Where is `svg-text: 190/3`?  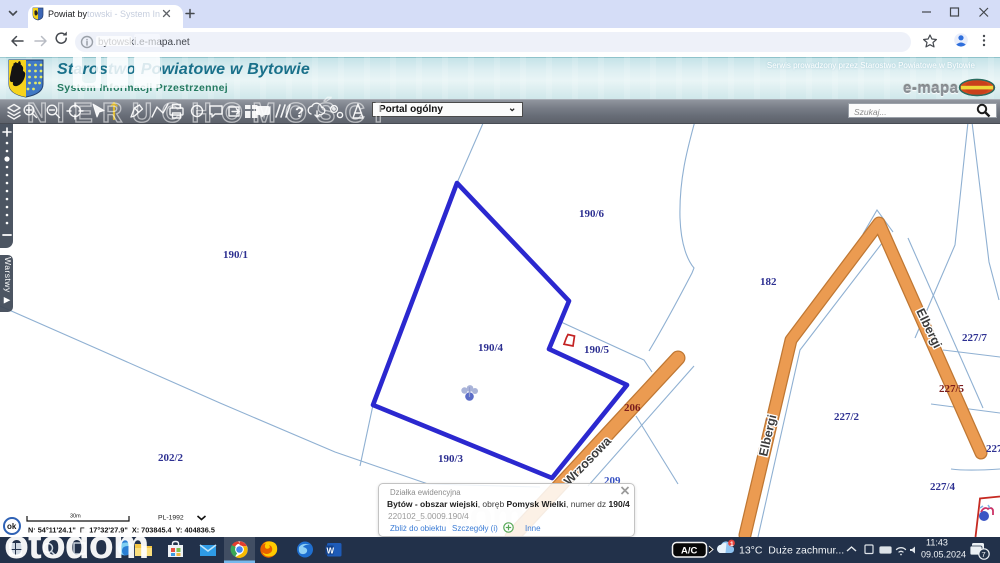
svg-text: 190/3 is located at coordinates (451, 459).